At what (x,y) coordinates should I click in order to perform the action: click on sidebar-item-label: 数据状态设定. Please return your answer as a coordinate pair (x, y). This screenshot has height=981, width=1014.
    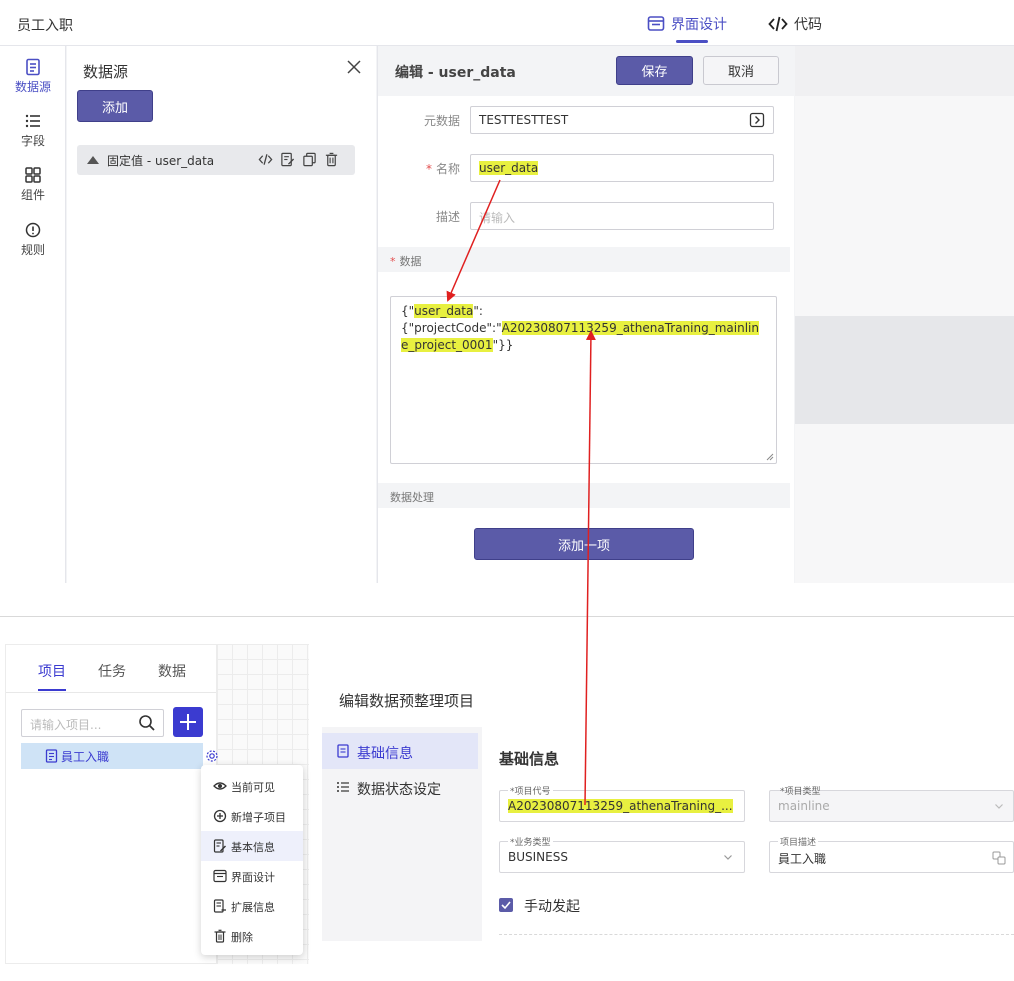
    Looking at the image, I should click on (399, 790).